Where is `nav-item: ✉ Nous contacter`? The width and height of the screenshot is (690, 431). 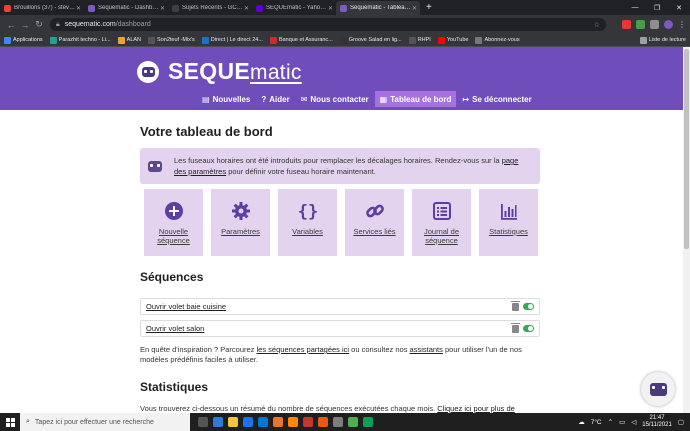 nav-item: ✉ Nous contacter is located at coordinates (335, 99).